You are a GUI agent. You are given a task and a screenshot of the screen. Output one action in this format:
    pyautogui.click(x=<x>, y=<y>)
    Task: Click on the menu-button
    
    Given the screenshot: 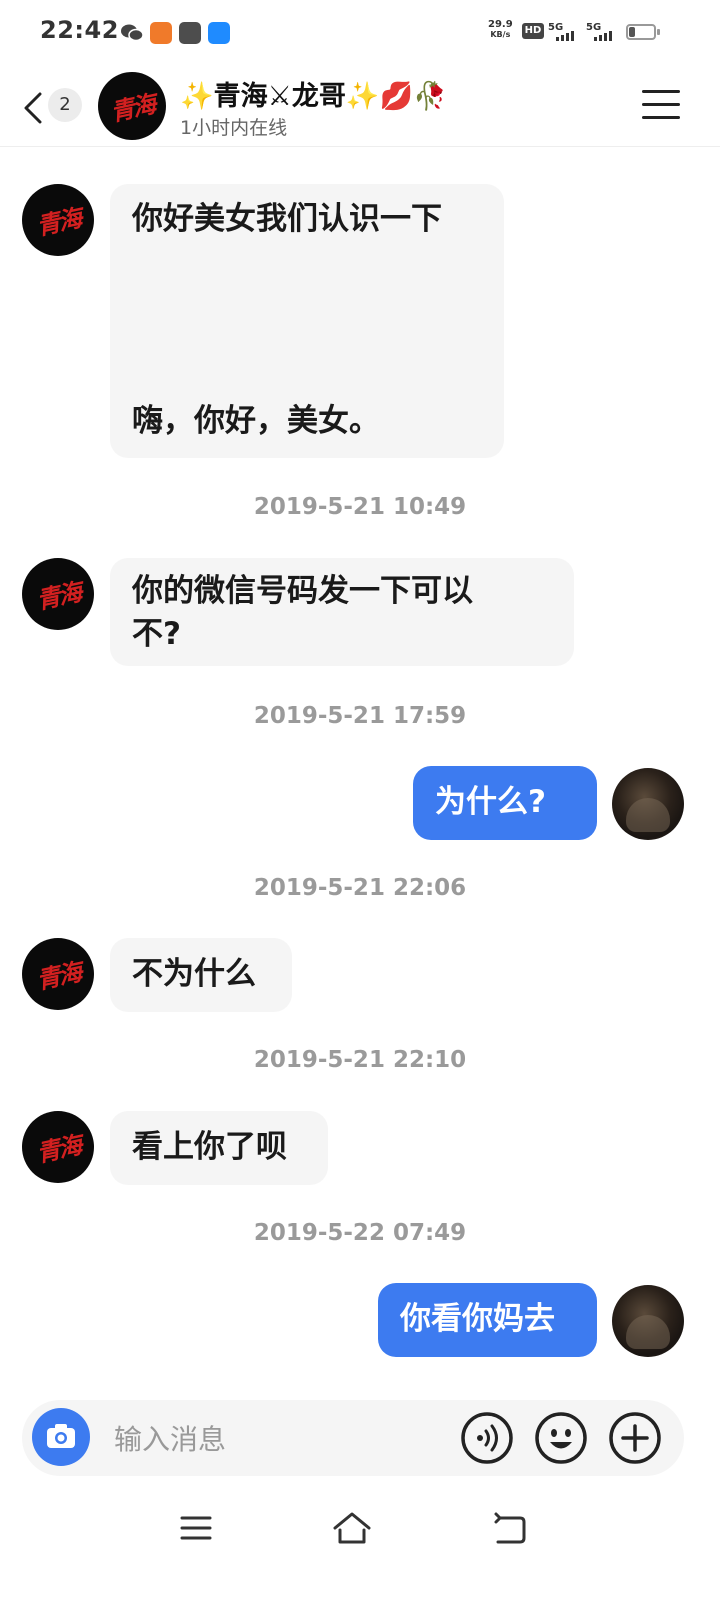 What is the action you would take?
    pyautogui.click(x=661, y=106)
    